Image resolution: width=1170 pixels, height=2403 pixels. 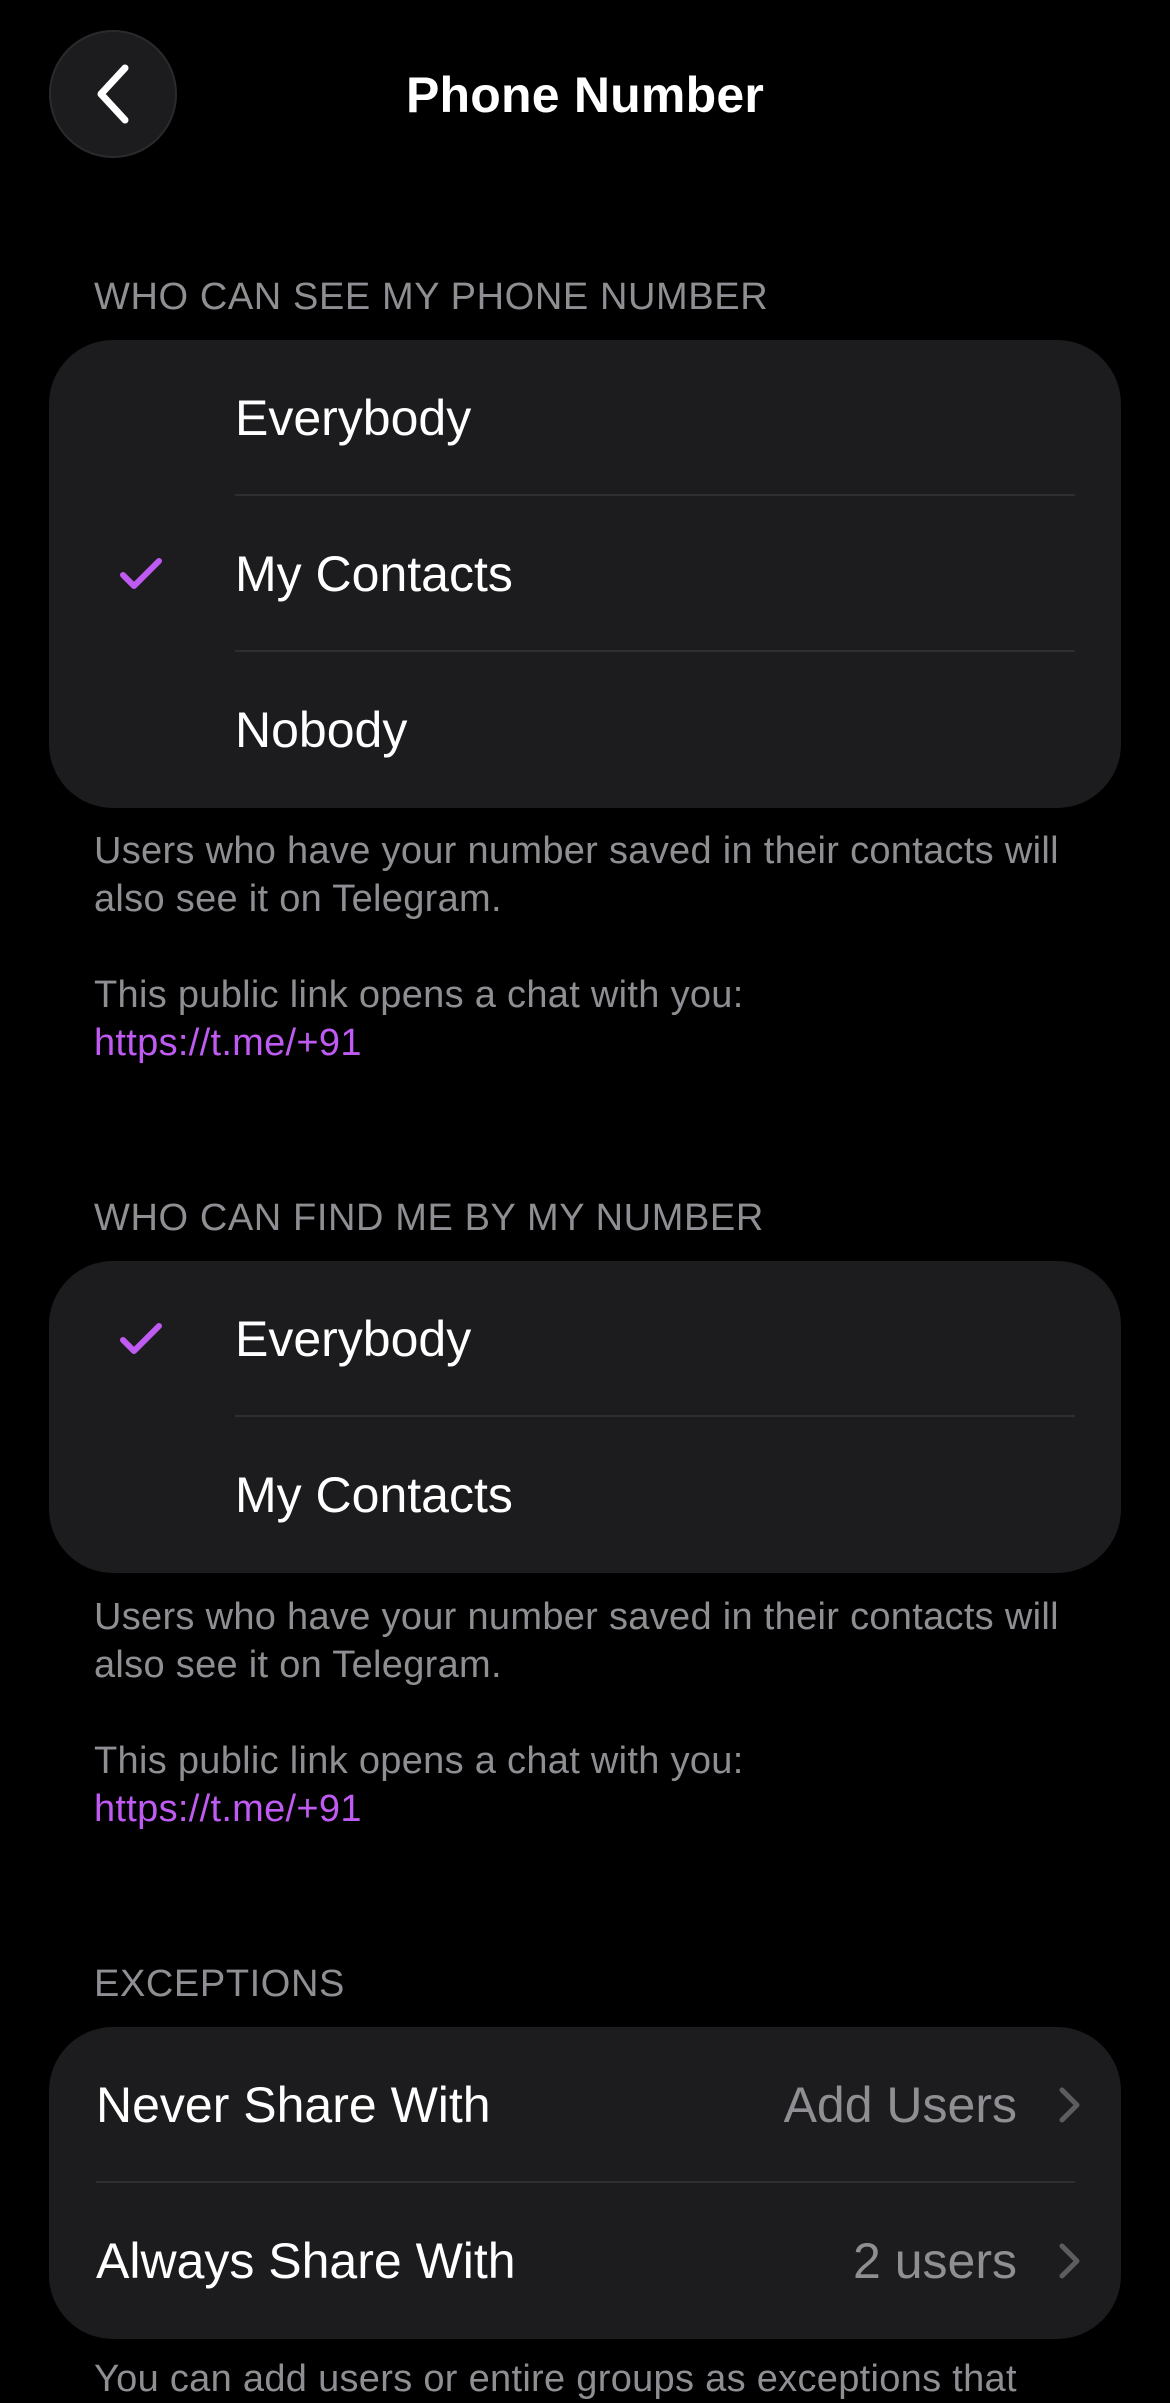 I want to click on page-title: Phone Number, so click(x=585, y=95).